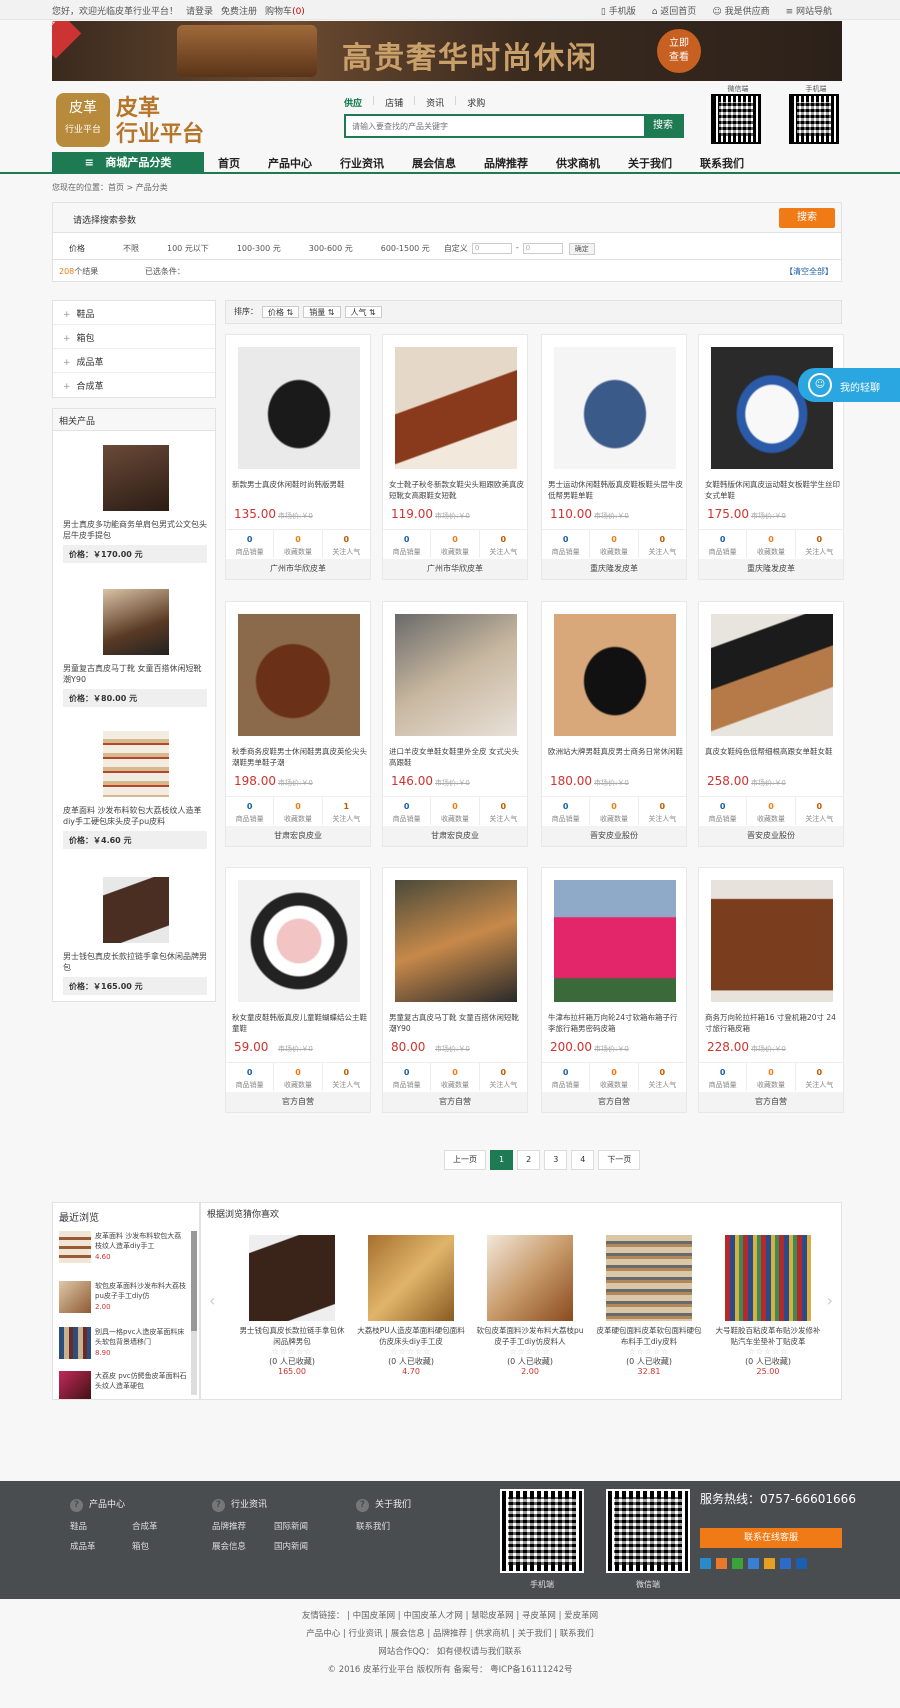 The width and height of the screenshot is (900, 1708). What do you see at coordinates (809, 271) in the screenshot?
I see `clear-all-link: 【清空全部】` at bounding box center [809, 271].